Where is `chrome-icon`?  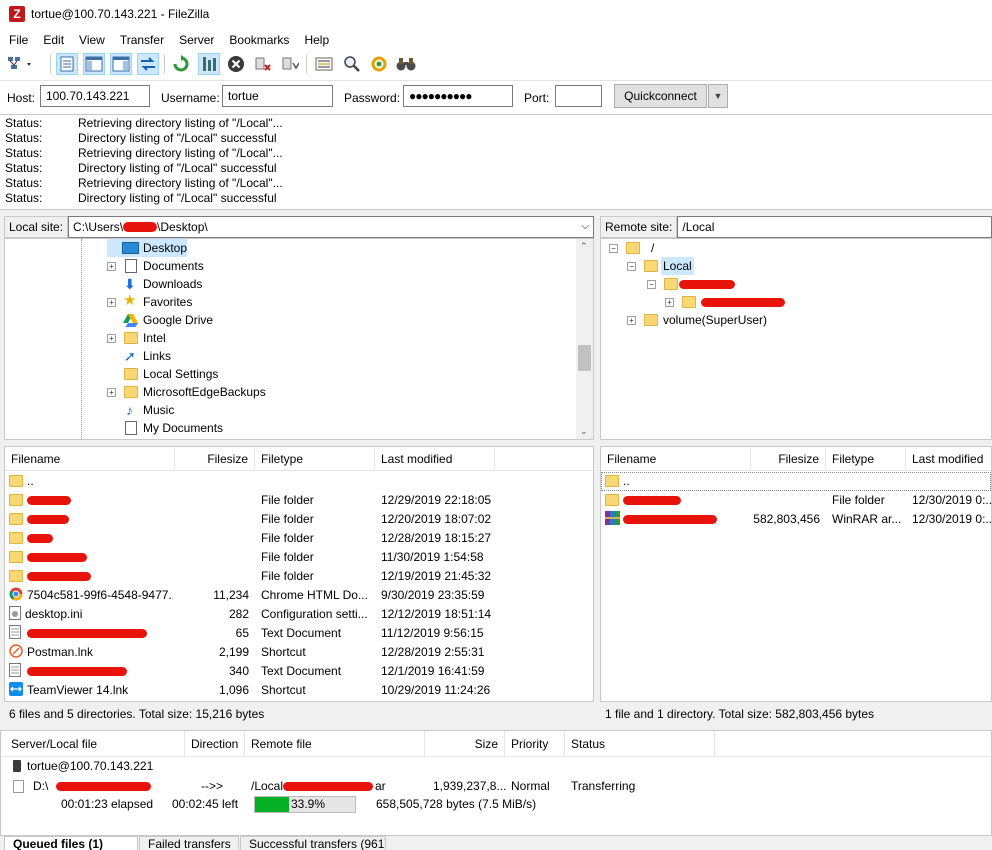
chrome-icon is located at coordinates (16, 594).